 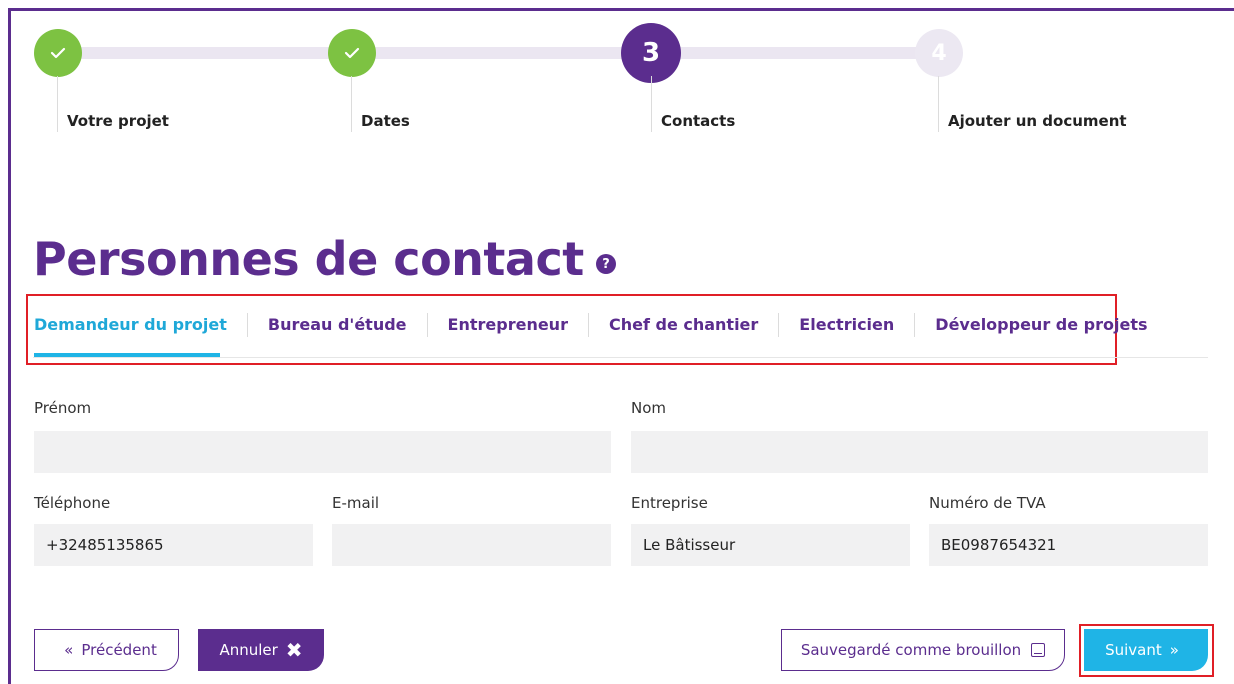 I want to click on entreprise-input, so click(x=770, y=545).